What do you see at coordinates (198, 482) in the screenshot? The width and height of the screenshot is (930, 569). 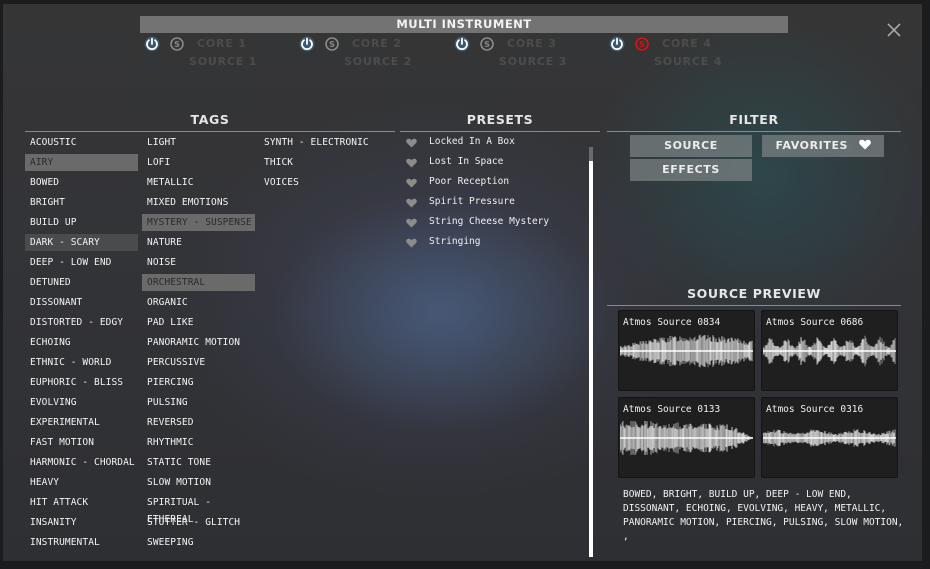 I see `tag-item: SLOW MOTION` at bounding box center [198, 482].